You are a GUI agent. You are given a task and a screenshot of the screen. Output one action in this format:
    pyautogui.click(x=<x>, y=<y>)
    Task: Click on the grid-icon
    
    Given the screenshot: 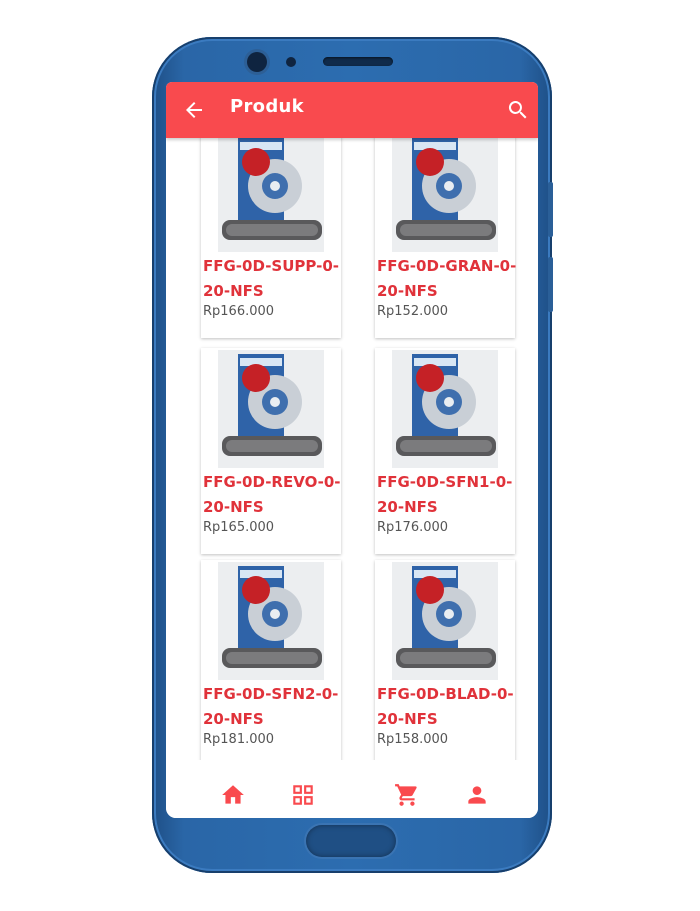 What is the action you would take?
    pyautogui.click(x=303, y=795)
    